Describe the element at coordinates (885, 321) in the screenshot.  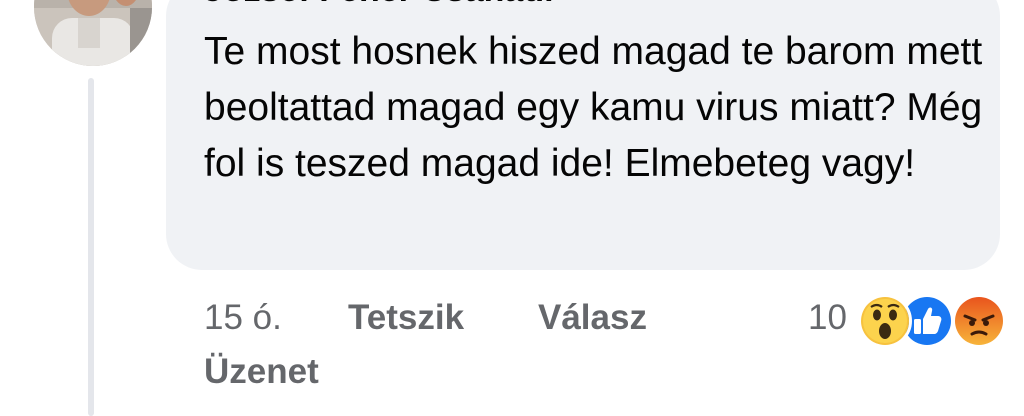
I see `wow-reaction-icon` at that location.